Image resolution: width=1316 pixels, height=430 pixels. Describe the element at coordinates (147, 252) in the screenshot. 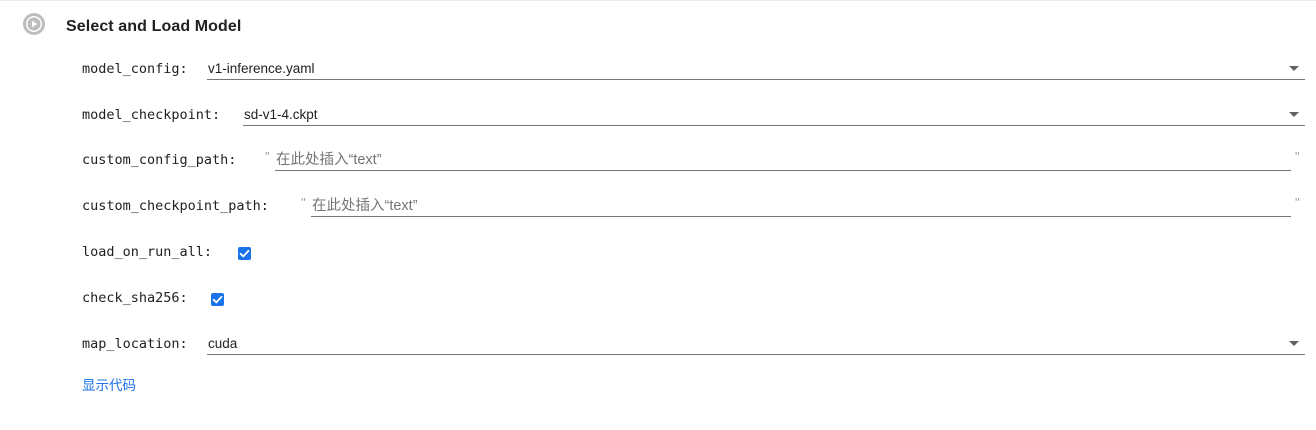

I see `field-label-load-on-run-all: load_on_run_all:` at that location.